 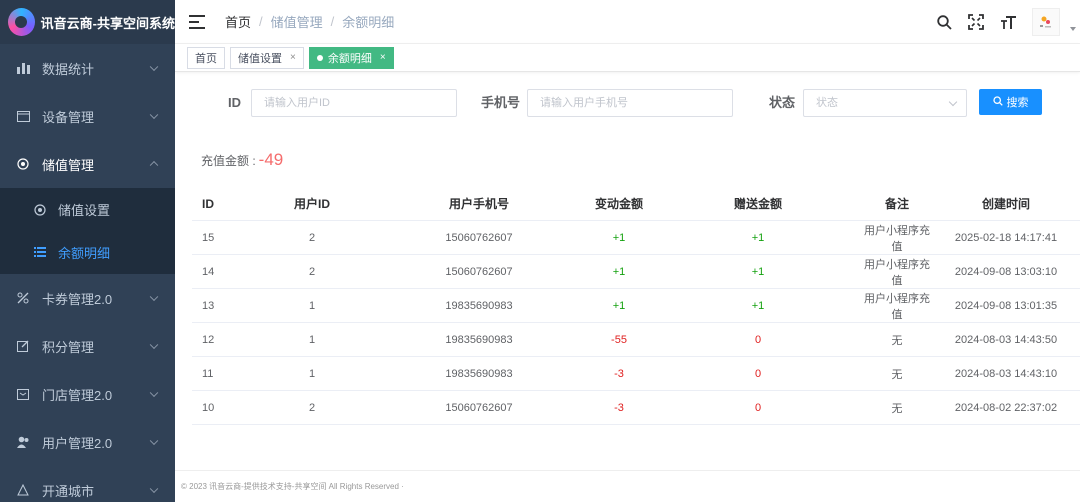 I want to click on fullscreen-icon, so click(x=976, y=22).